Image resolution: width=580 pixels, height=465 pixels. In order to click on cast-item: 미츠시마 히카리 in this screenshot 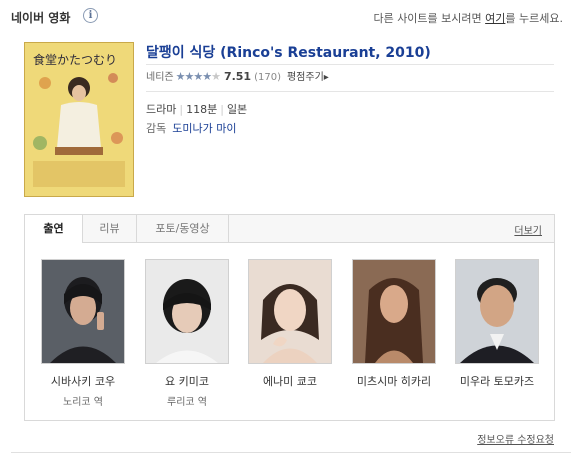, I will do `click(394, 326)`.